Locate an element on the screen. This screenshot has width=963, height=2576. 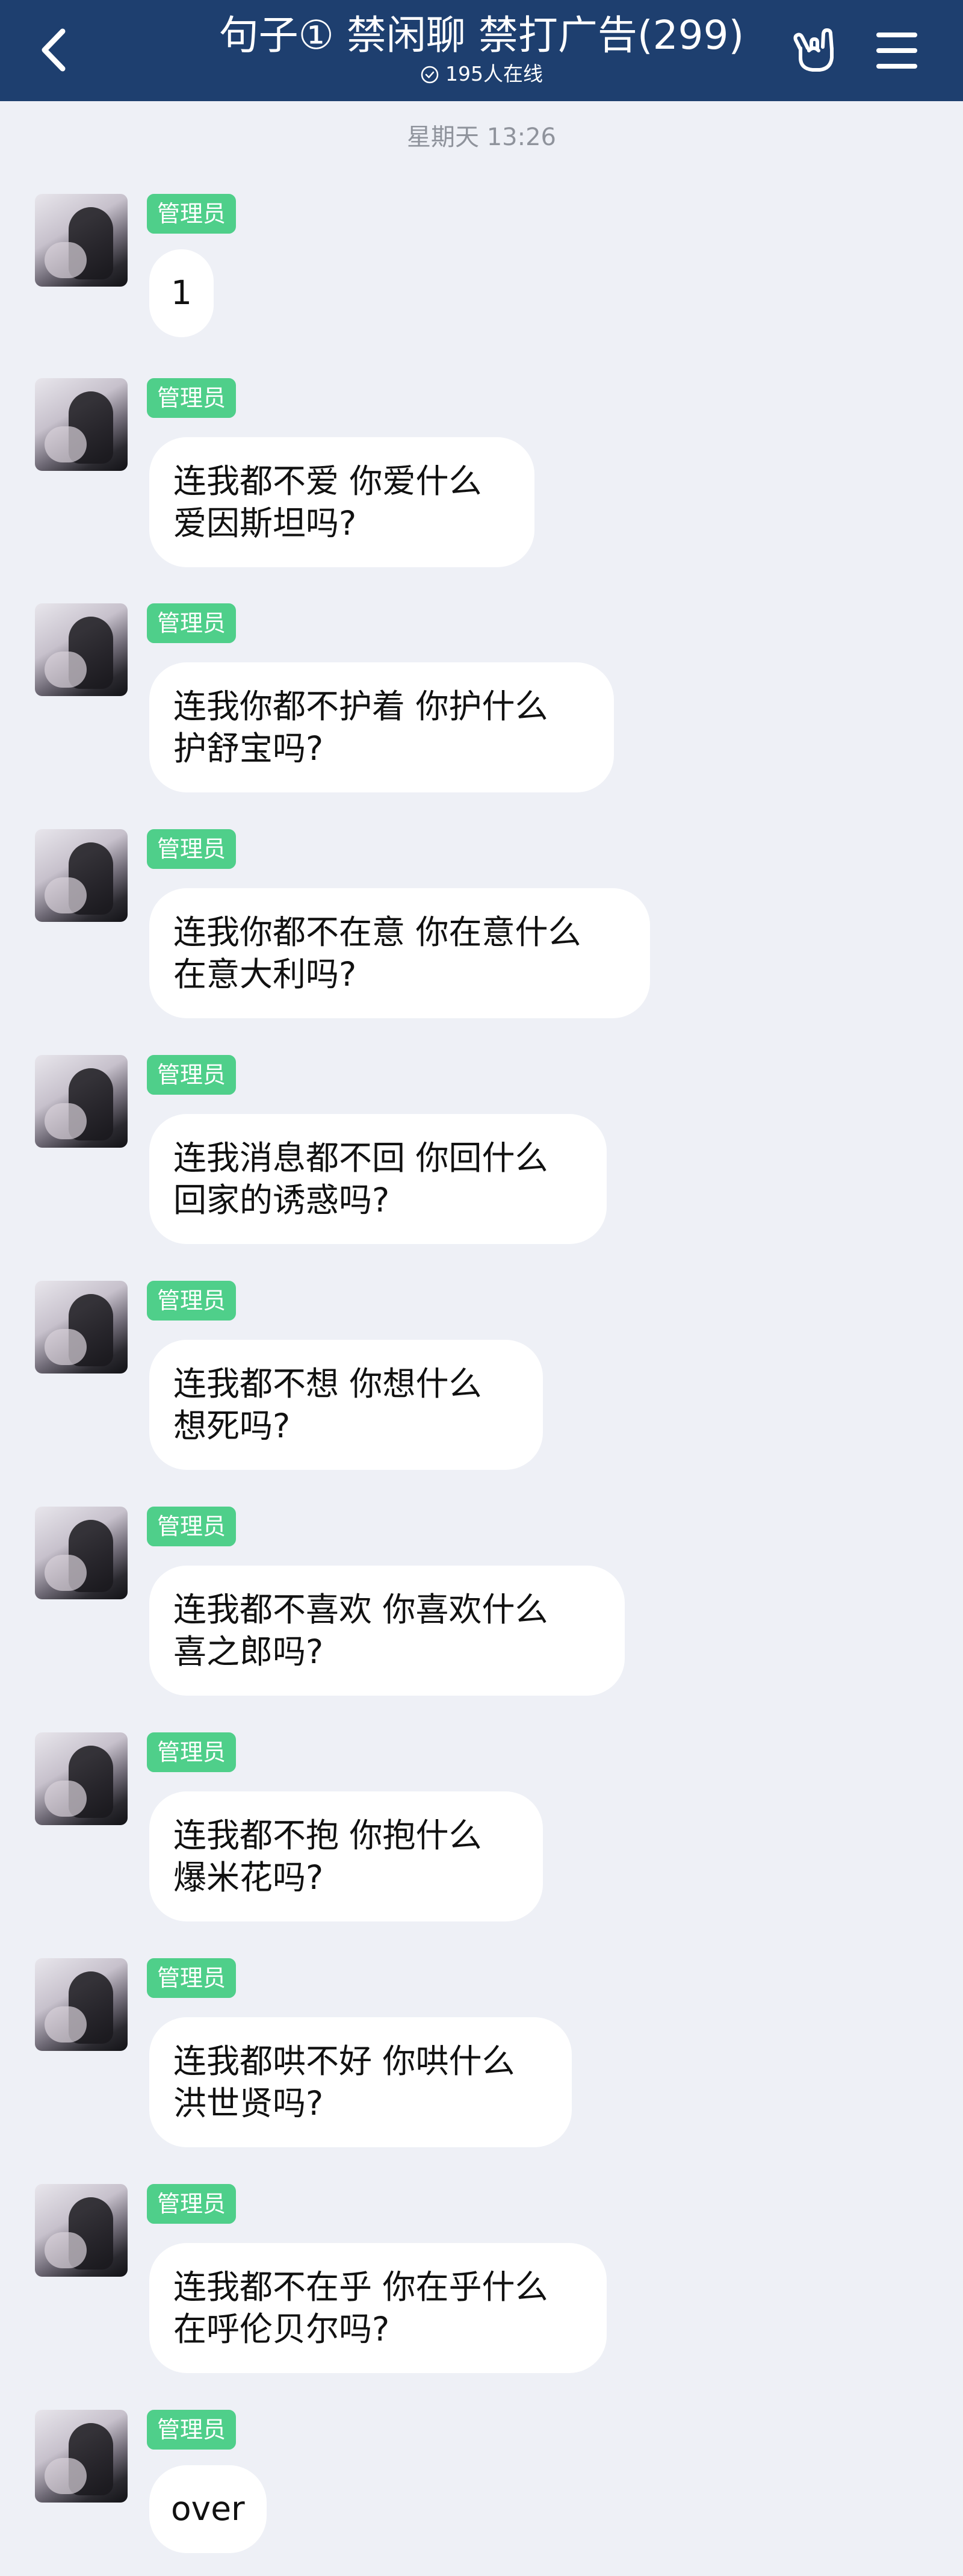
rock-hand-icon is located at coordinates (813, 50).